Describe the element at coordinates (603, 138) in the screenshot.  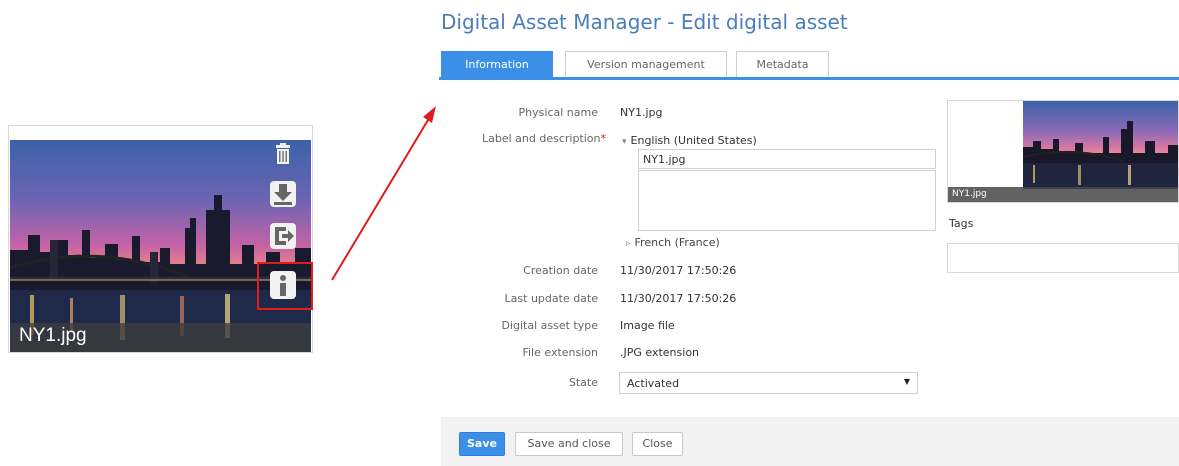
I see `required-marker: *` at that location.